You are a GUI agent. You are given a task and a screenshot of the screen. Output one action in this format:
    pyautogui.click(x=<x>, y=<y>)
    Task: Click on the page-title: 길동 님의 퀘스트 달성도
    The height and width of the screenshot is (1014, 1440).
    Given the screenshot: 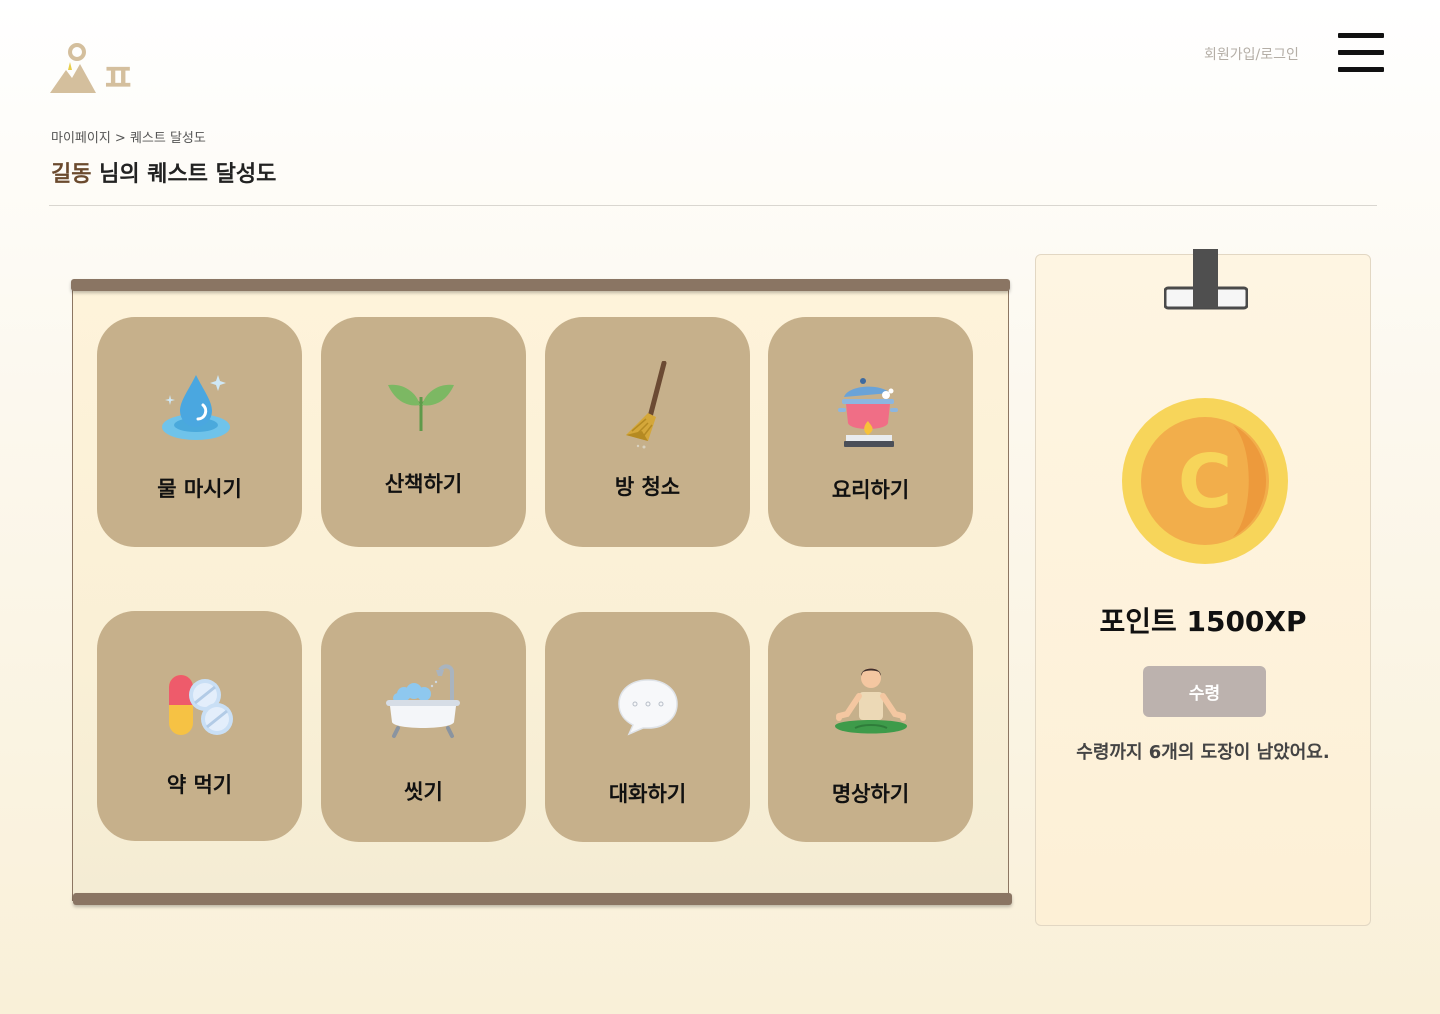 What is the action you would take?
    pyautogui.click(x=163, y=172)
    